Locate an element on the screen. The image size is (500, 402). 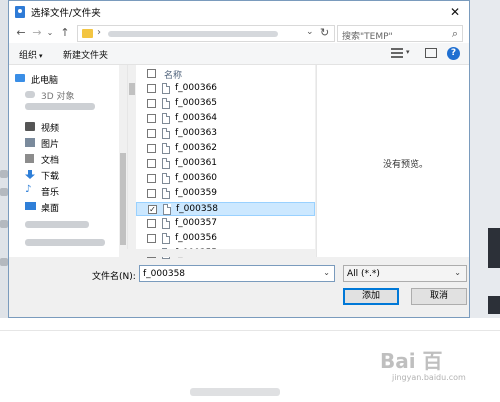
cancel-button: 取消 is located at coordinates (439, 296).